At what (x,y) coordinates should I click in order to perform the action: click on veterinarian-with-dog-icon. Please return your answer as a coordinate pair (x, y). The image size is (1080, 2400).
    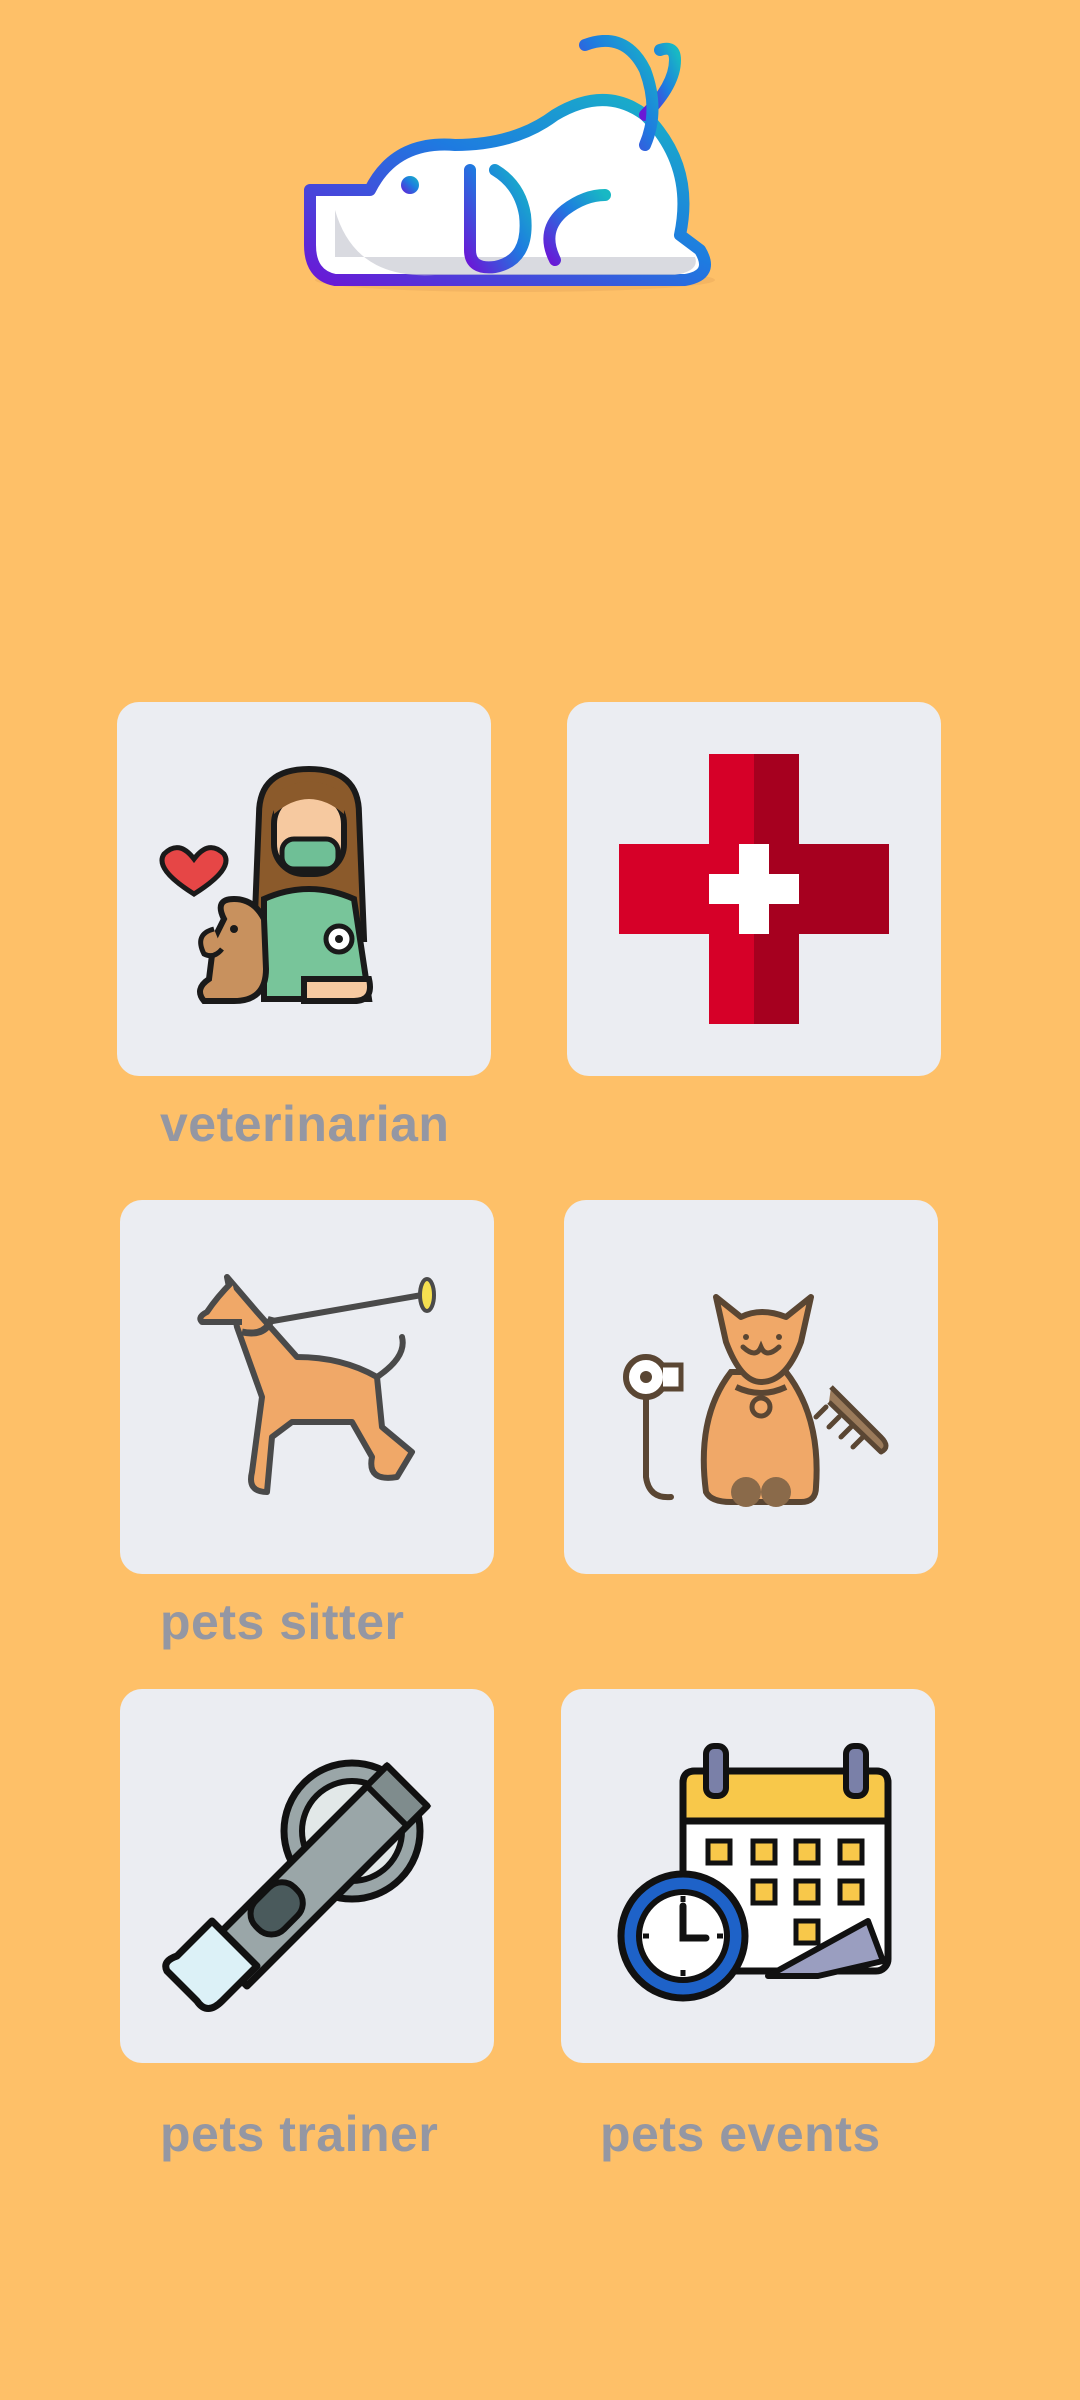
    Looking at the image, I should click on (266, 884).